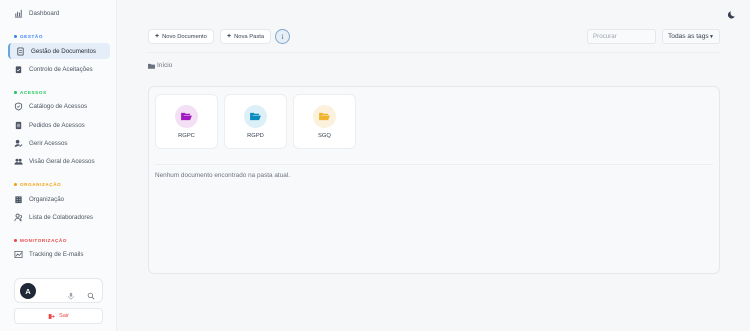 This screenshot has height=331, width=750. Describe the element at coordinates (31, 36) in the screenshot. I see `section-label: GESTÃO` at that location.